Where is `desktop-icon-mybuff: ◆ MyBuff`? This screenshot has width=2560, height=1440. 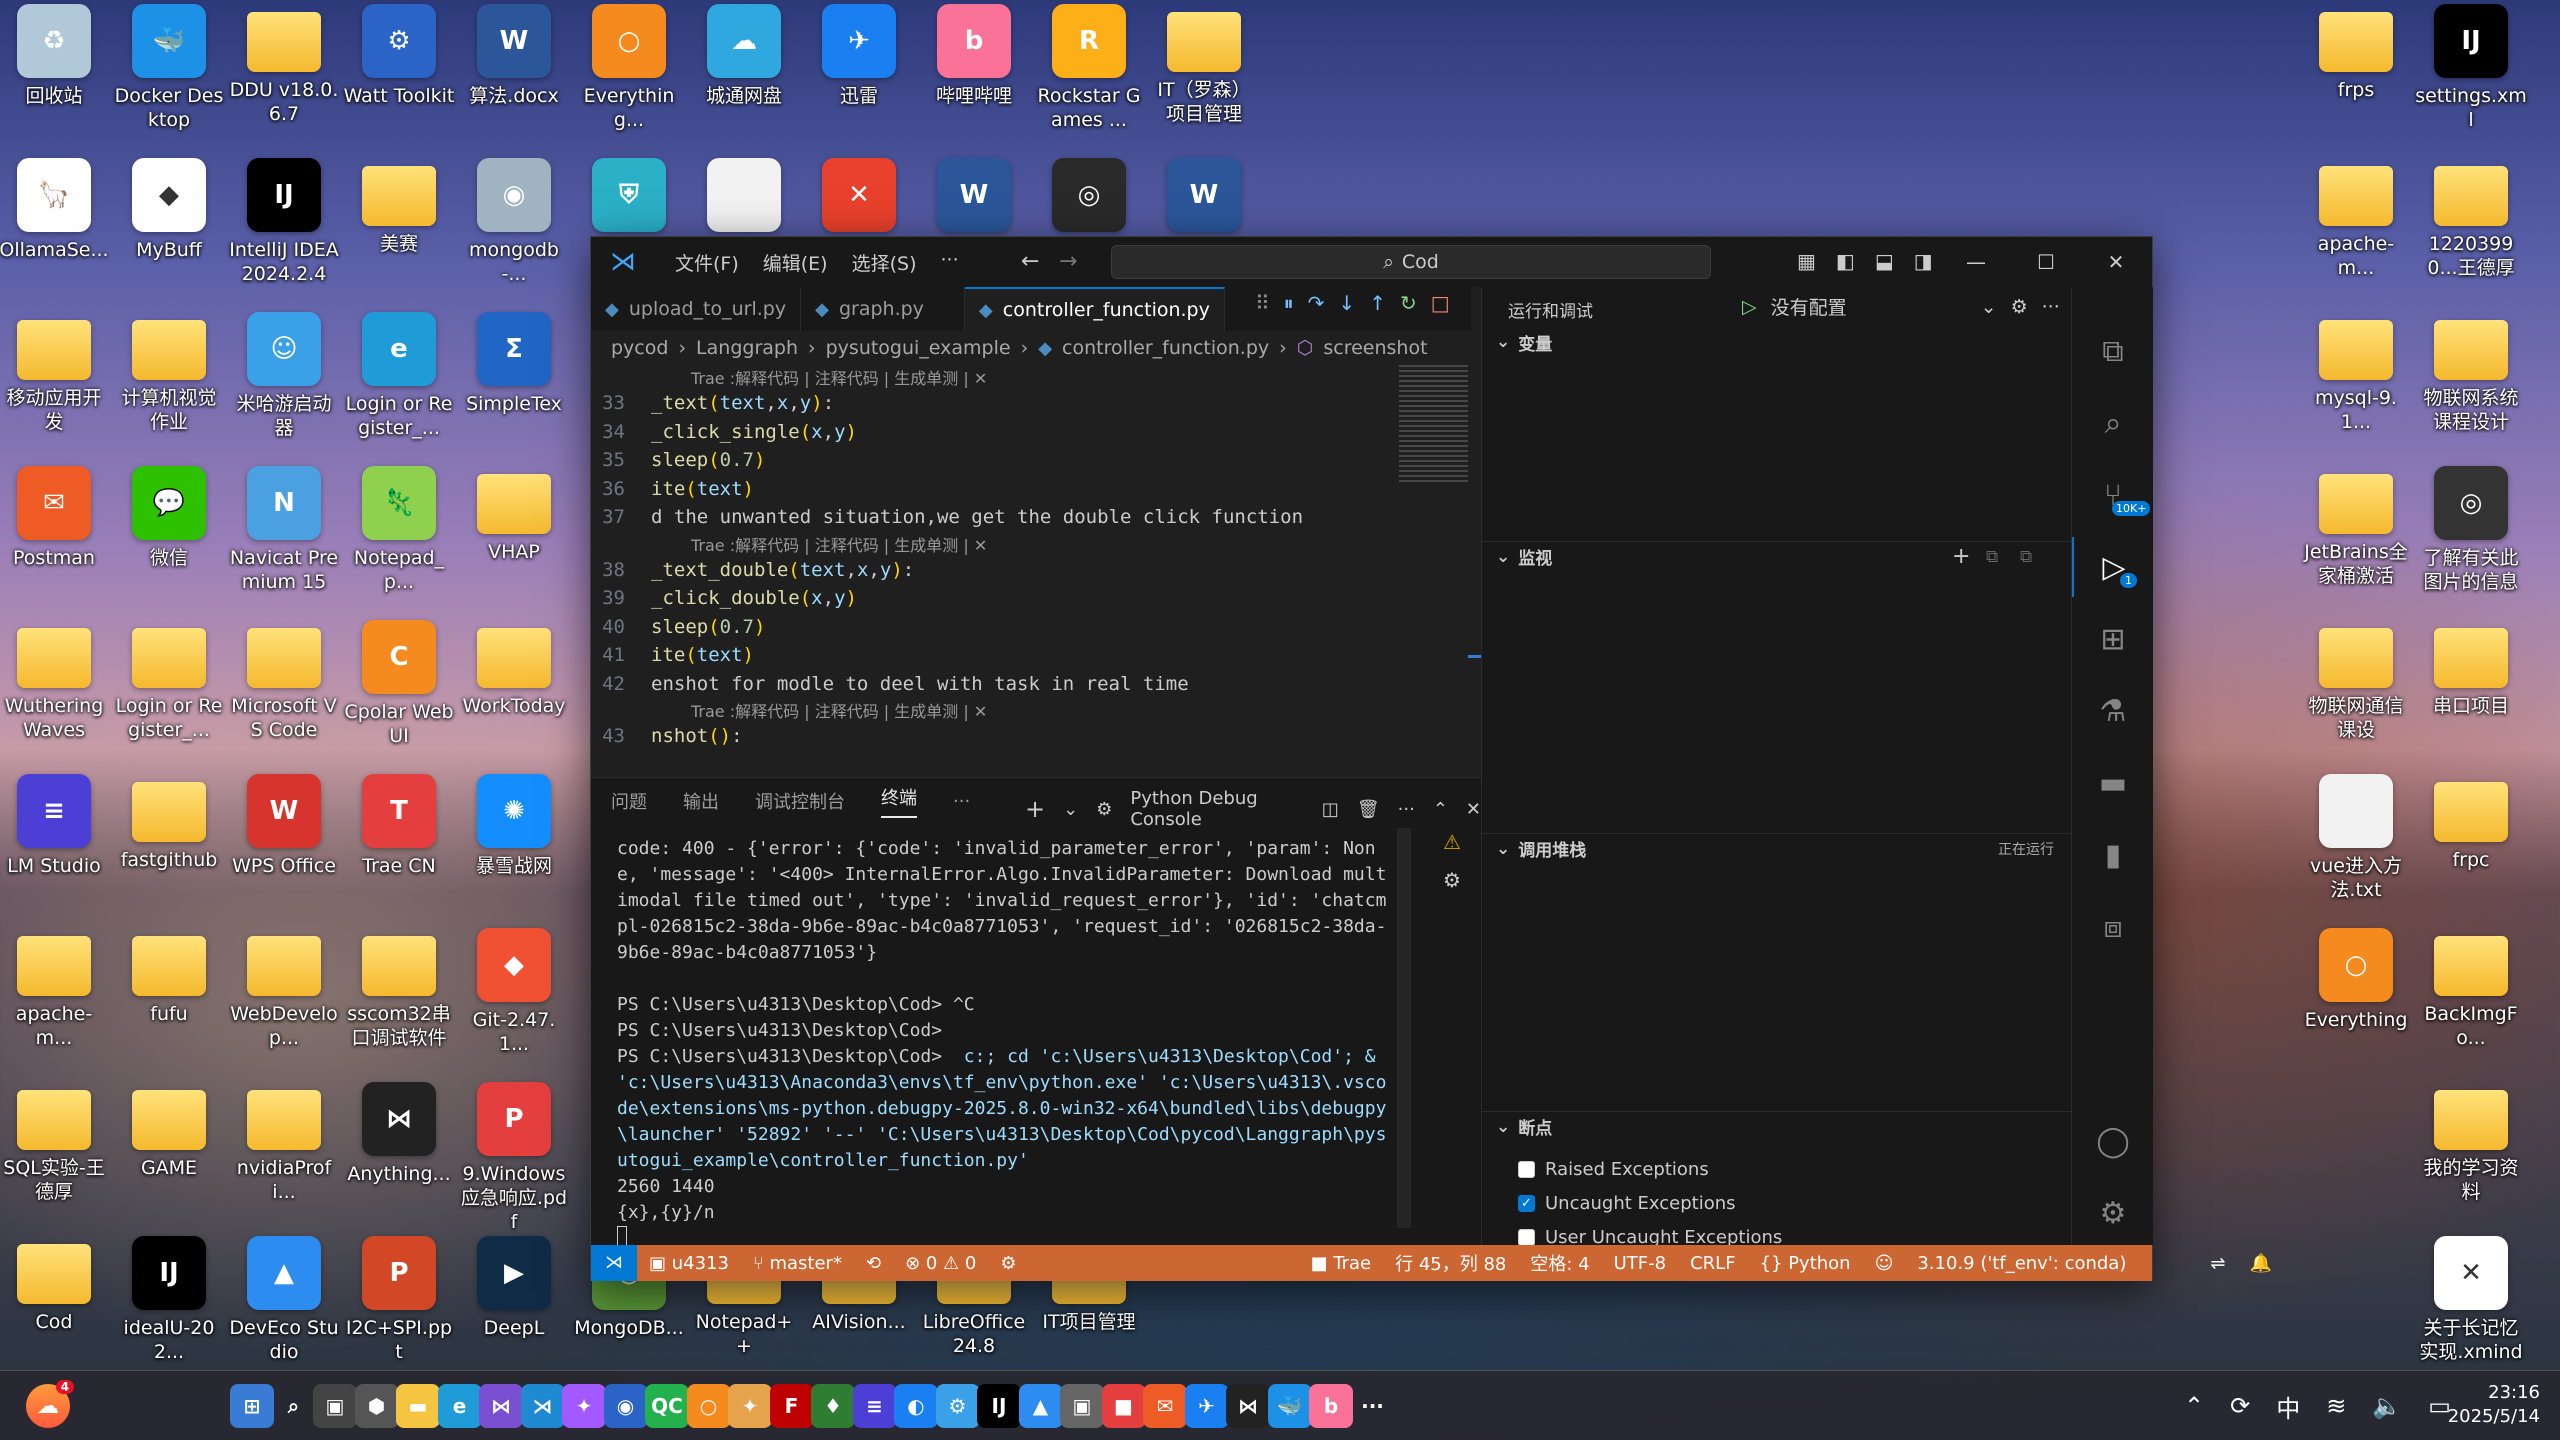 desktop-icon-mybuff: ◆ MyBuff is located at coordinates (169, 210).